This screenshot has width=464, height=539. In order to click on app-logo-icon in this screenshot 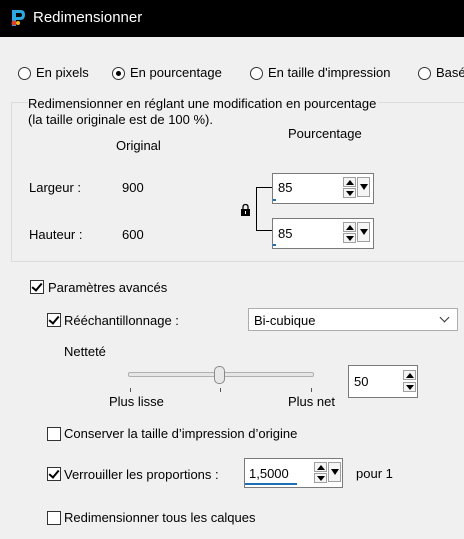, I will do `click(18, 18)`.